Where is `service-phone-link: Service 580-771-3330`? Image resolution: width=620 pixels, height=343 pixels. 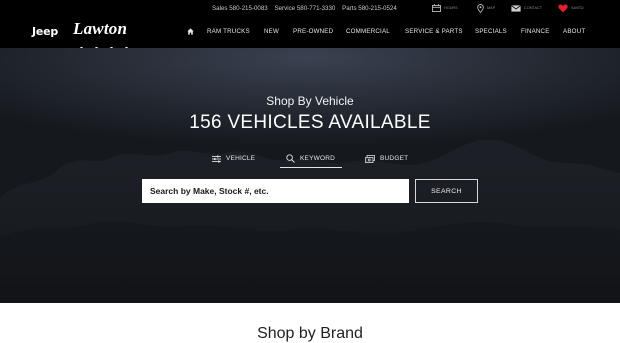 service-phone-link: Service 580-771-3330 is located at coordinates (304, 8).